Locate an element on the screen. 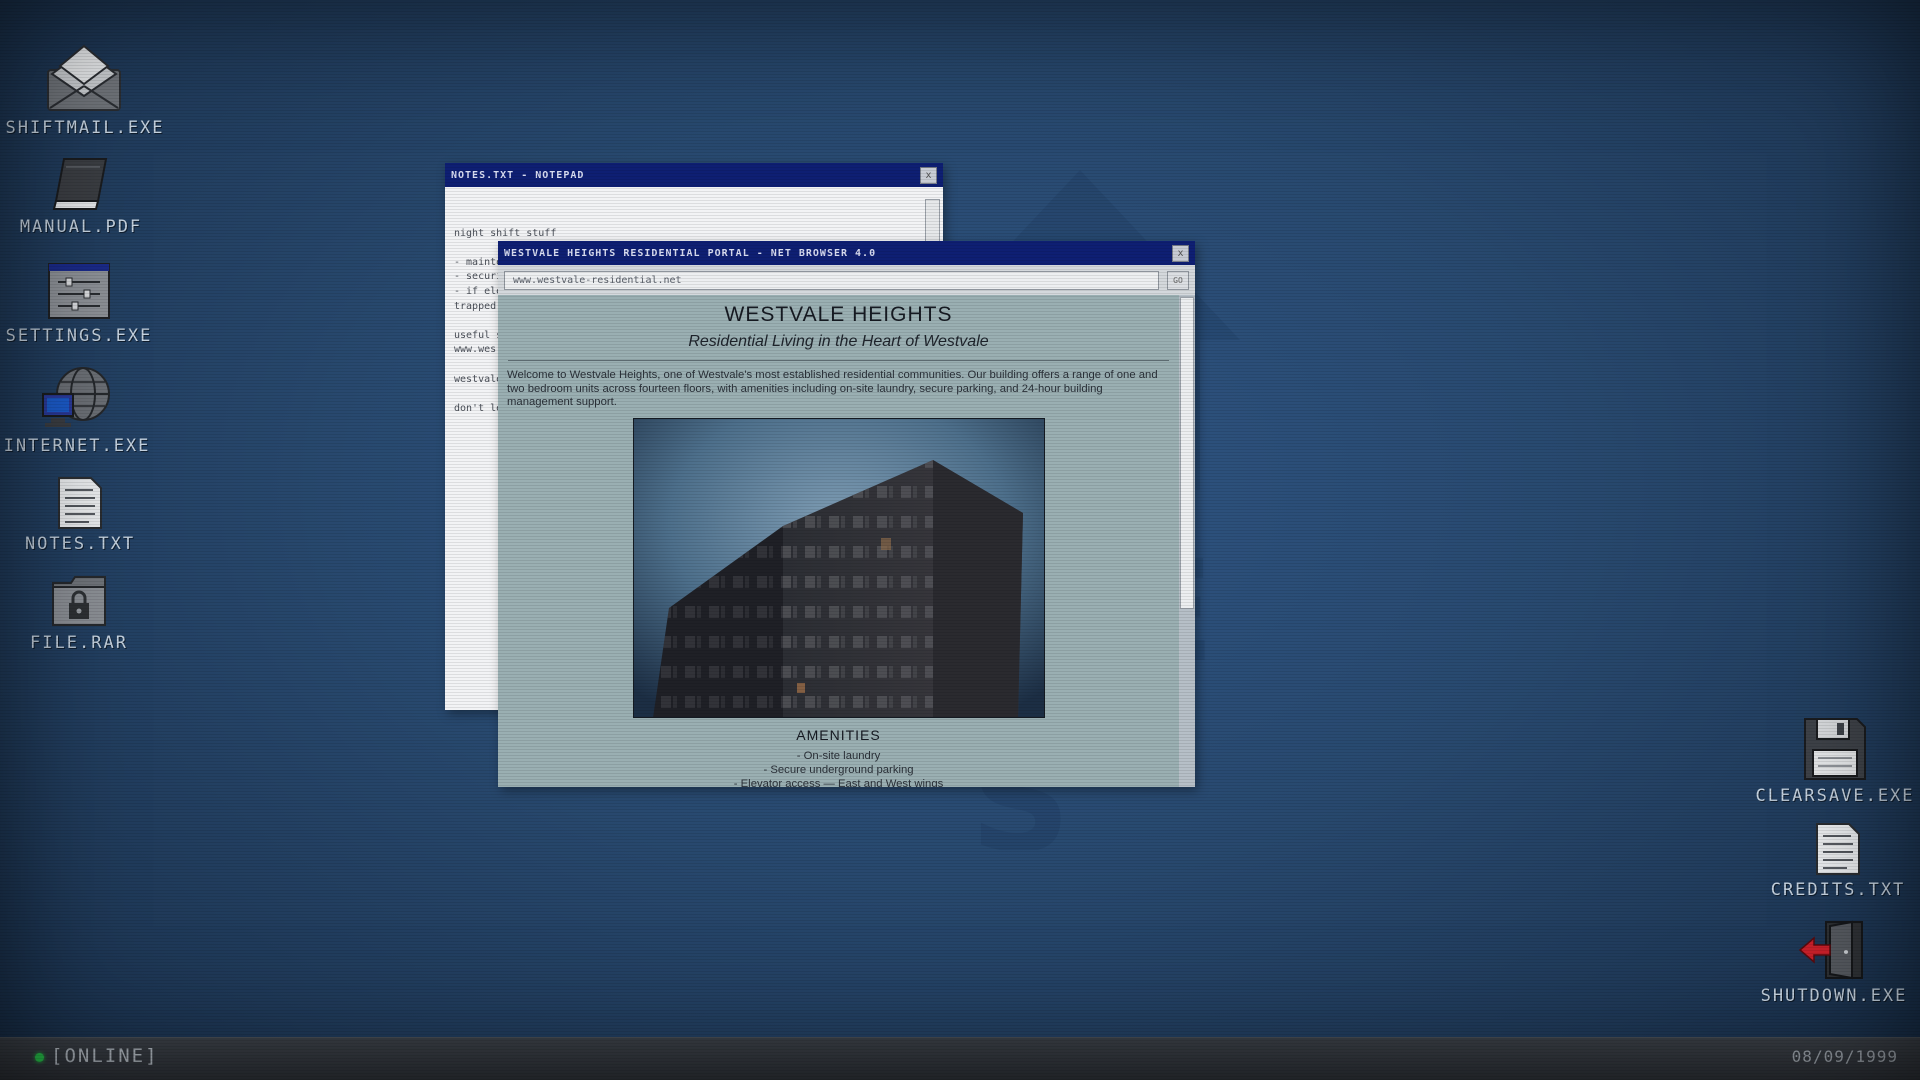 Image resolution: width=1920 pixels, height=1080 pixels. desktop-icon-file-rar: FILE.RAR is located at coordinates (82, 613).